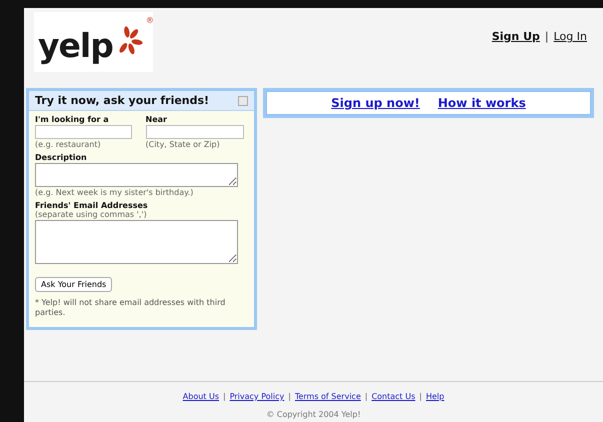 This screenshot has height=422, width=603. Describe the element at coordinates (394, 396) in the screenshot. I see `footer-link: Contact Us` at that location.